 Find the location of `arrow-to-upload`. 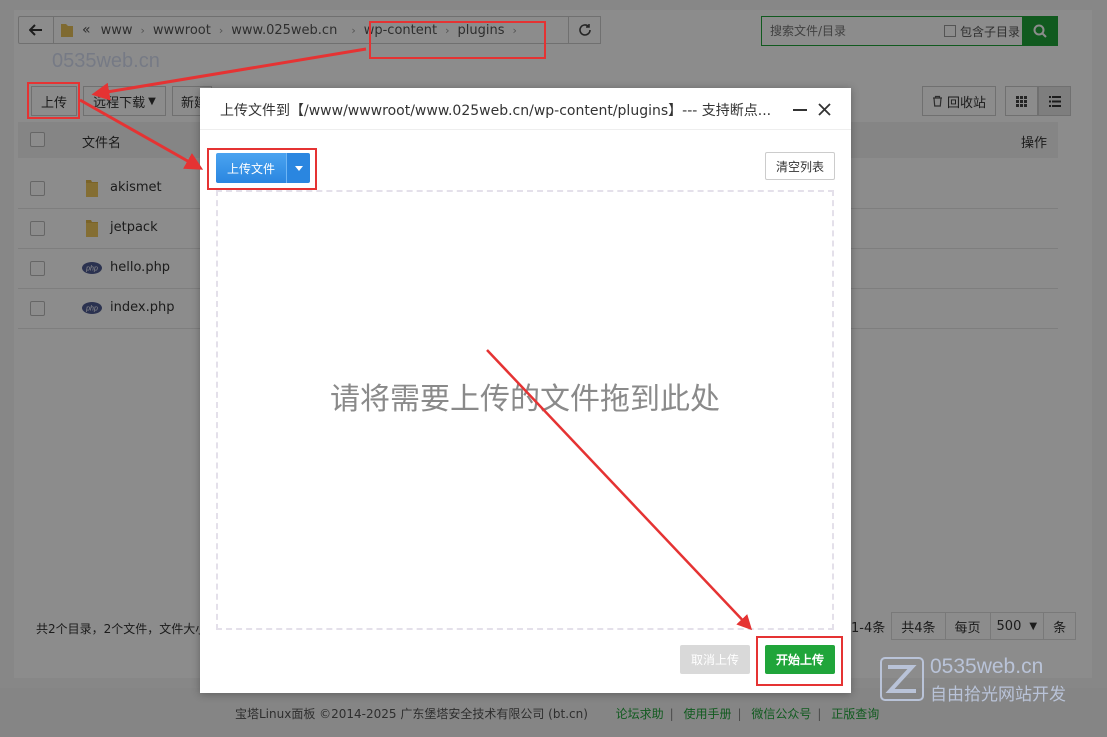

arrow-to-upload is located at coordinates (229, 74).